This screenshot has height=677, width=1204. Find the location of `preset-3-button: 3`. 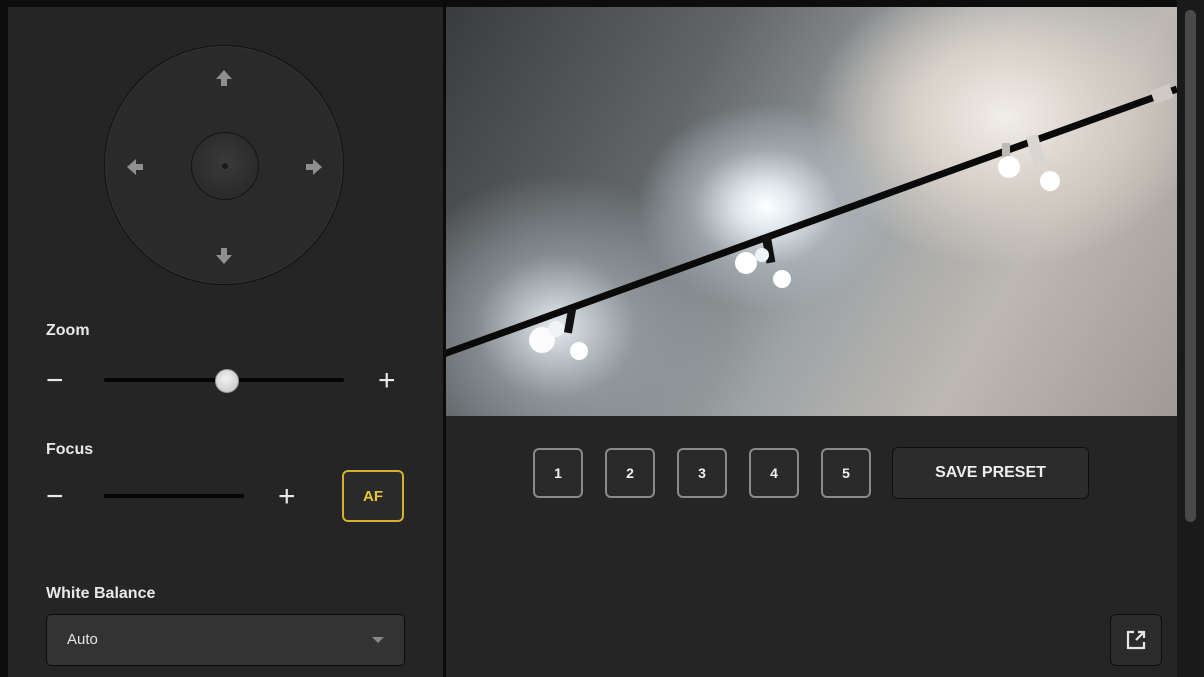

preset-3-button: 3 is located at coordinates (702, 473).